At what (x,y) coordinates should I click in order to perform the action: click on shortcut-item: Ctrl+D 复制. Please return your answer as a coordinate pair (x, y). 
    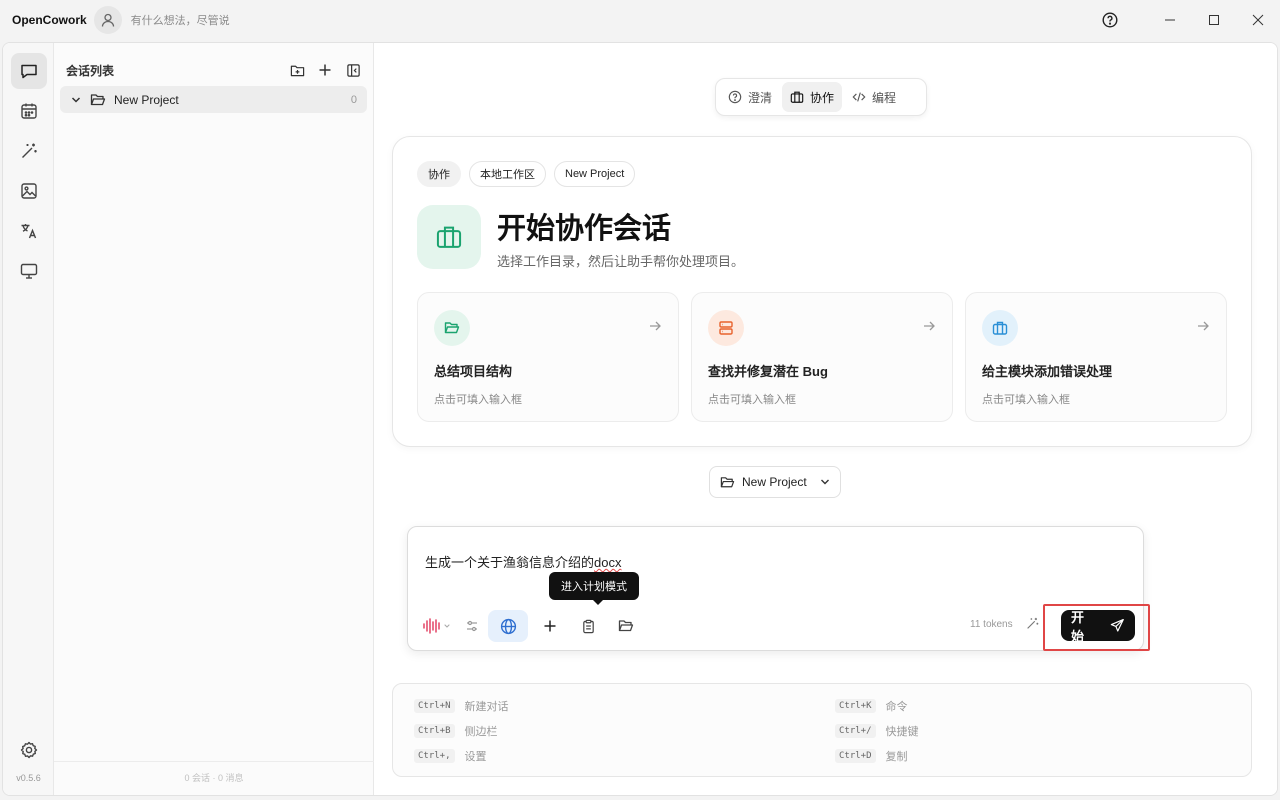
    Looking at the image, I should click on (871, 756).